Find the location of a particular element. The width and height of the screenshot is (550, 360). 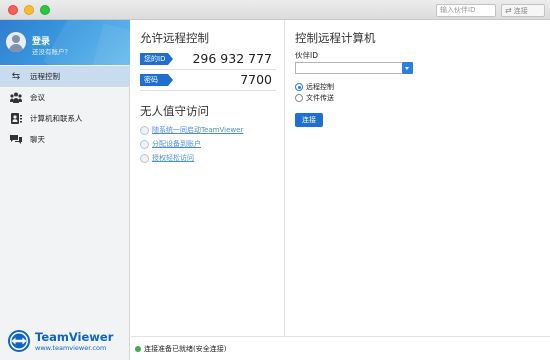

titlebar-connect-button: ⇄ 连接 is located at coordinates (523, 10).